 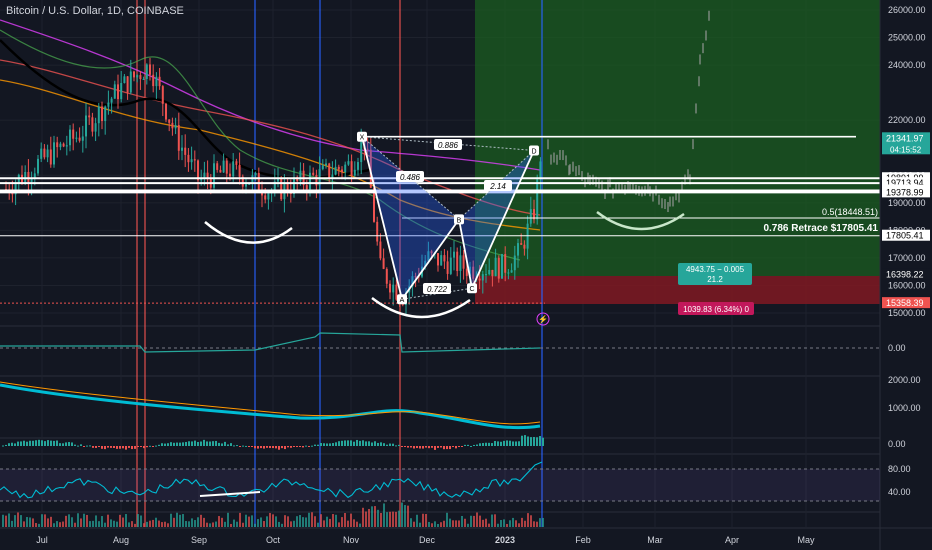 What do you see at coordinates (199, 540) in the screenshot?
I see `x-tick-label: Sep` at bounding box center [199, 540].